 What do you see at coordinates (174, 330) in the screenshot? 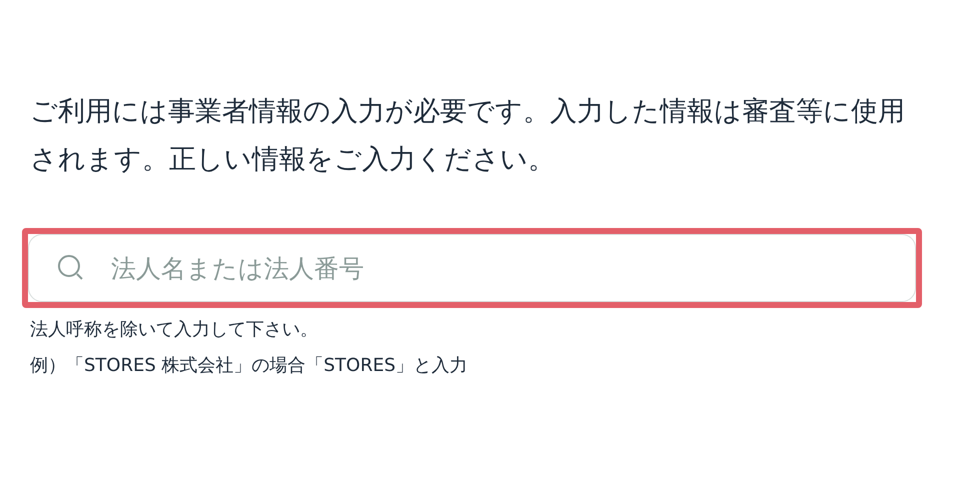
I see `hint-text: 法人呼称を除いて入力して下さい。` at bounding box center [174, 330].